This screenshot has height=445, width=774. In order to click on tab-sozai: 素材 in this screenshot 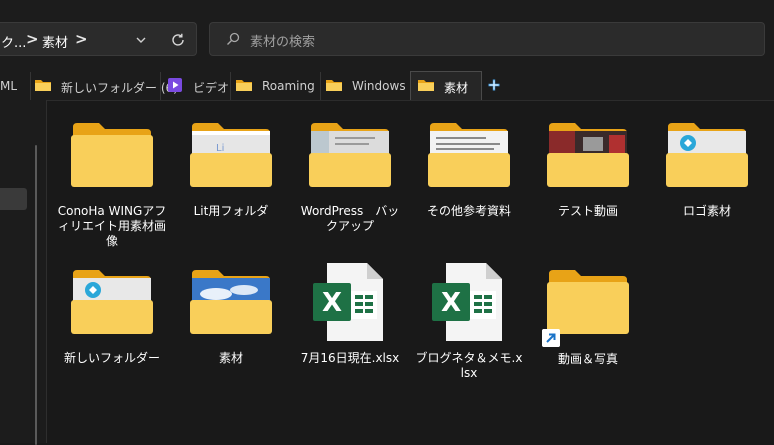, I will do `click(446, 85)`.